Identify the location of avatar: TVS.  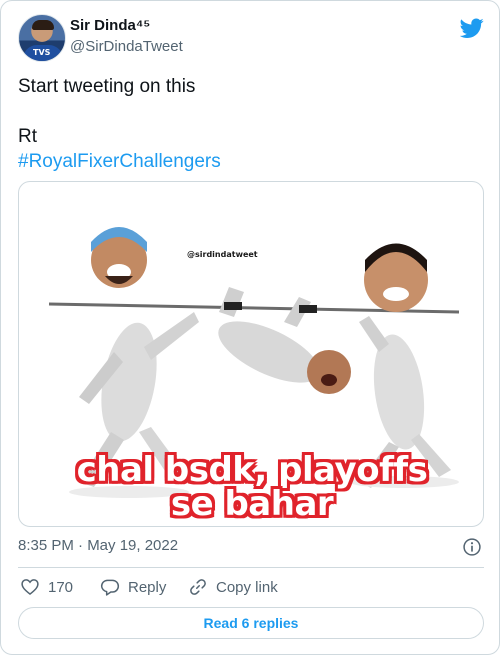
(42, 38).